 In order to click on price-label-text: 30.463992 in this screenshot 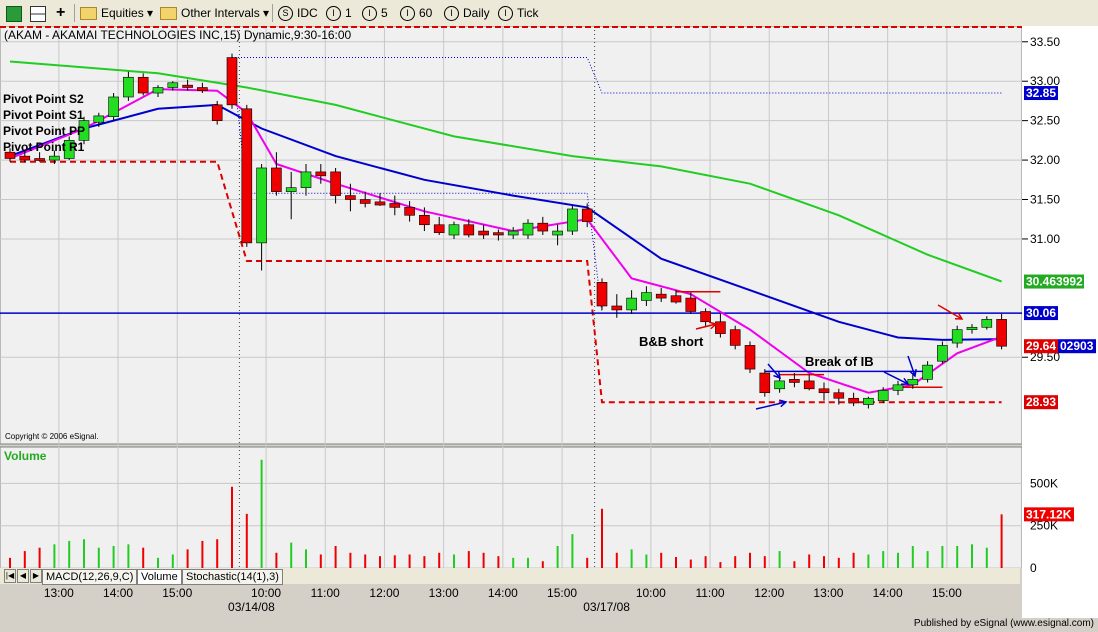, I will do `click(1054, 282)`.